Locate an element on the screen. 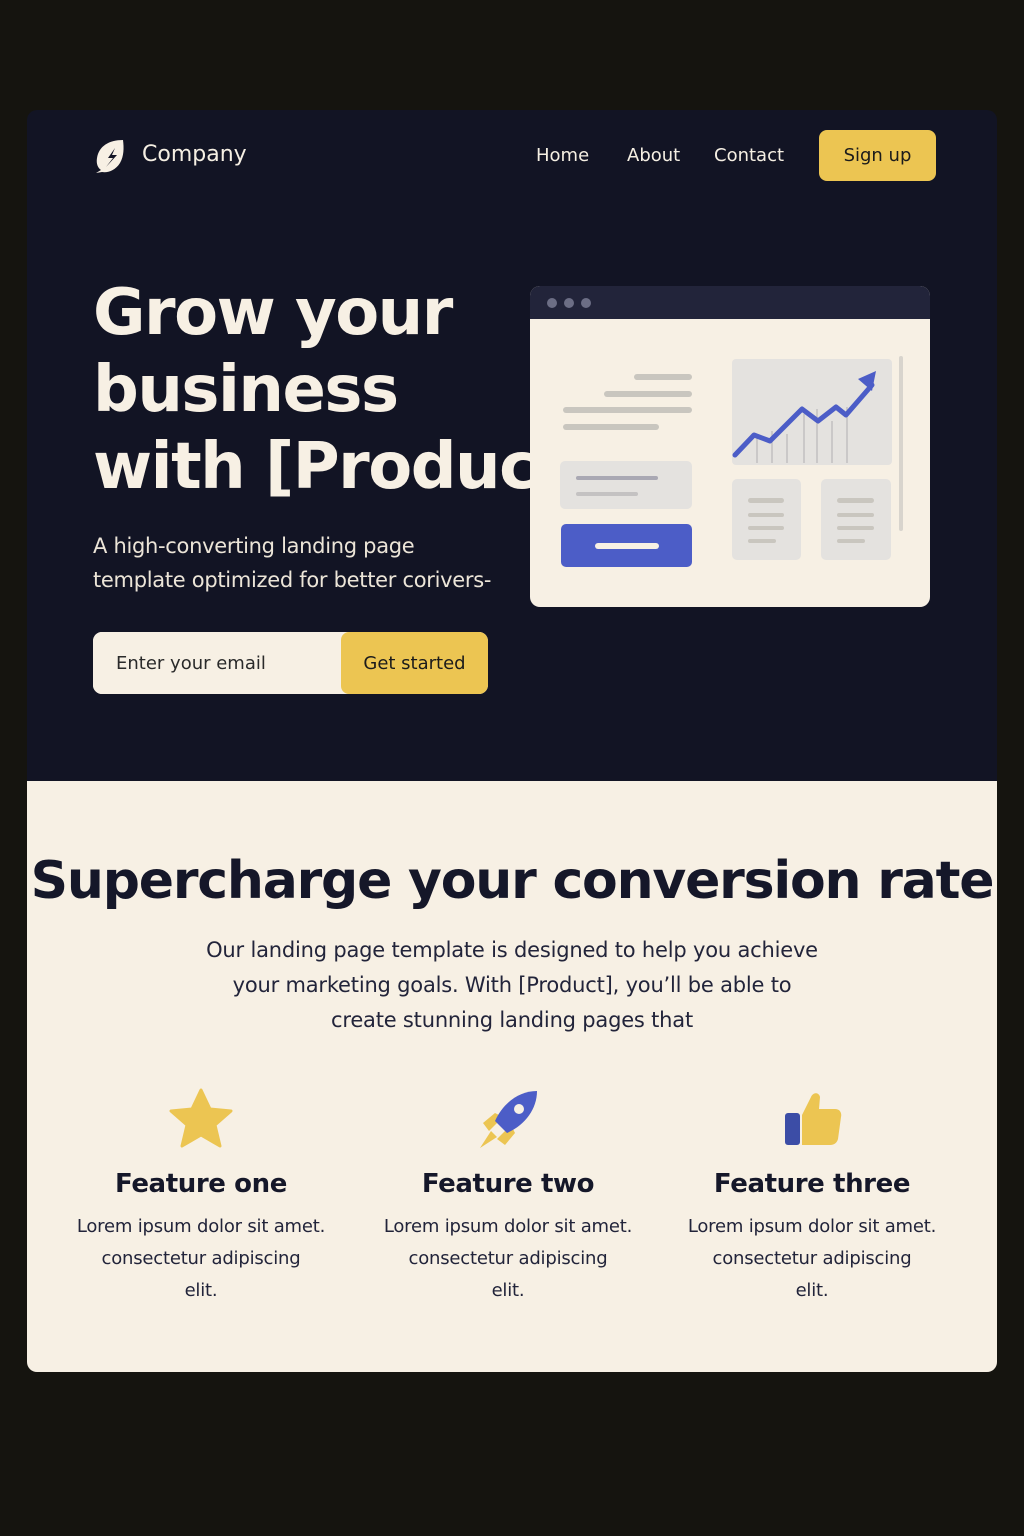 This screenshot has width=1024, height=1536. placeholder-button is located at coordinates (626, 545).